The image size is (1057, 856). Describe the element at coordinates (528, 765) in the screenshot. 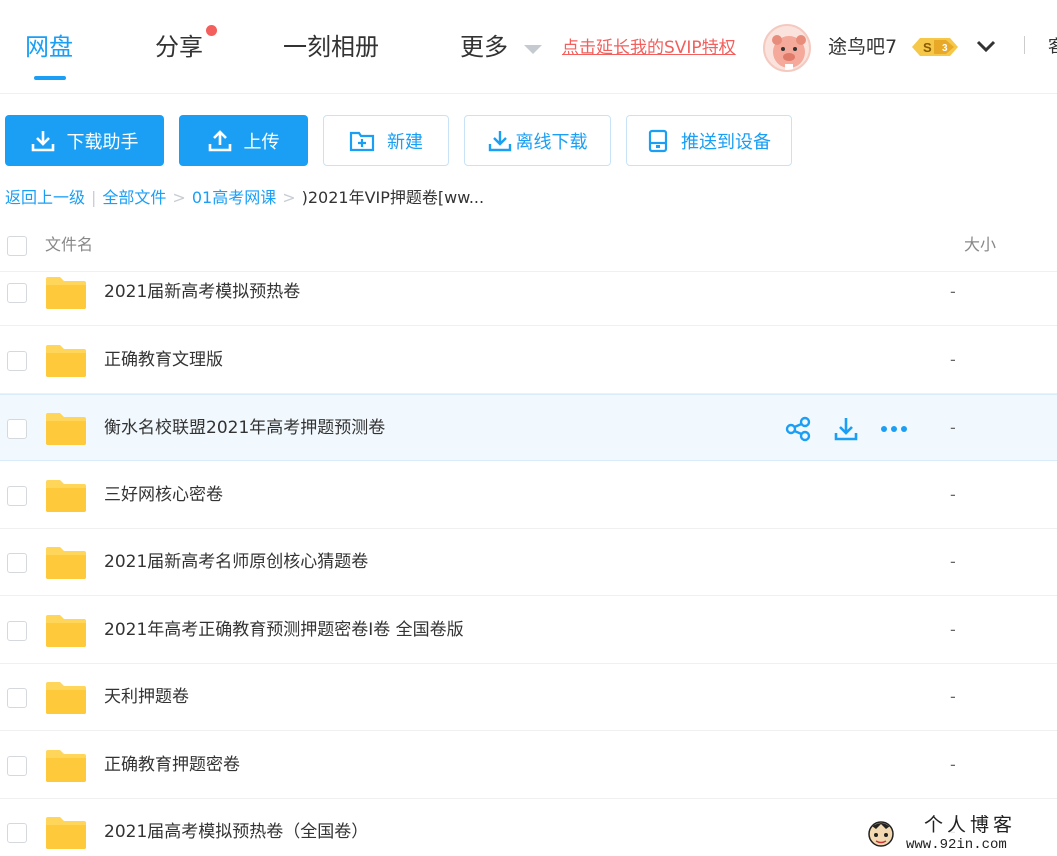

I see `table-row: 正确教育押题密卷 -` at that location.